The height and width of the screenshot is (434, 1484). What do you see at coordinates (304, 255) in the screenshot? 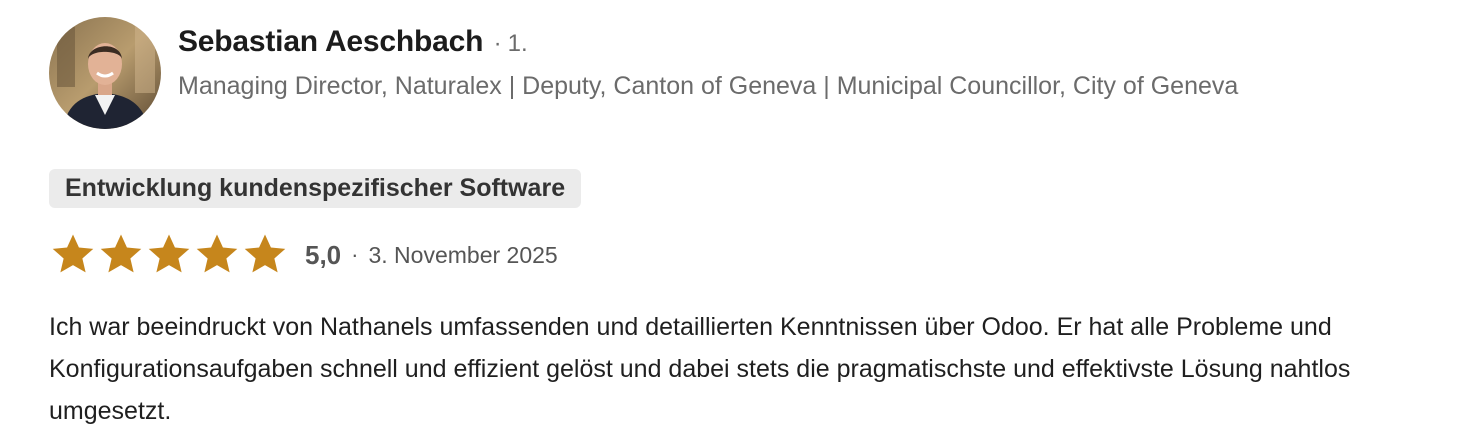
I see `rating-row: 5,0 · 3. November 2025` at bounding box center [304, 255].